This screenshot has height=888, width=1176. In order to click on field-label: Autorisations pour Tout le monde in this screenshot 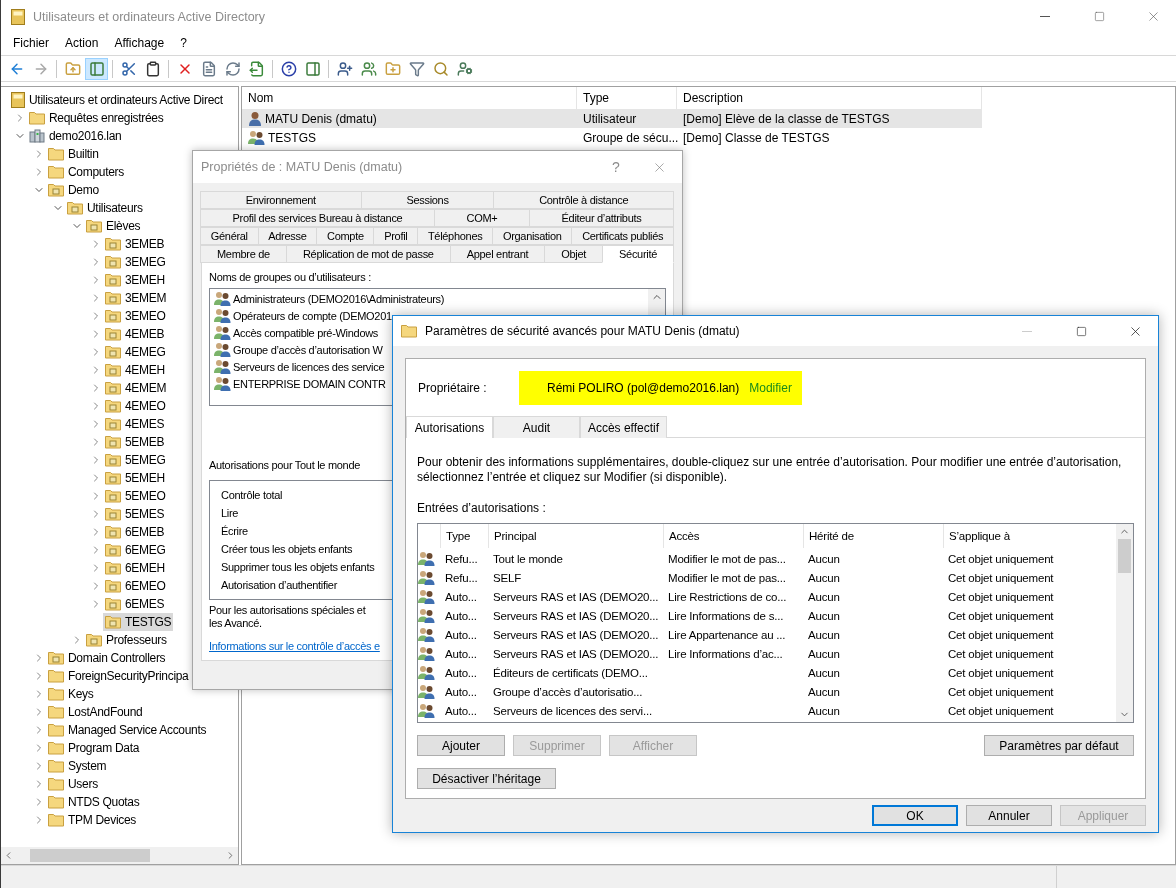, I will do `click(285, 464)`.